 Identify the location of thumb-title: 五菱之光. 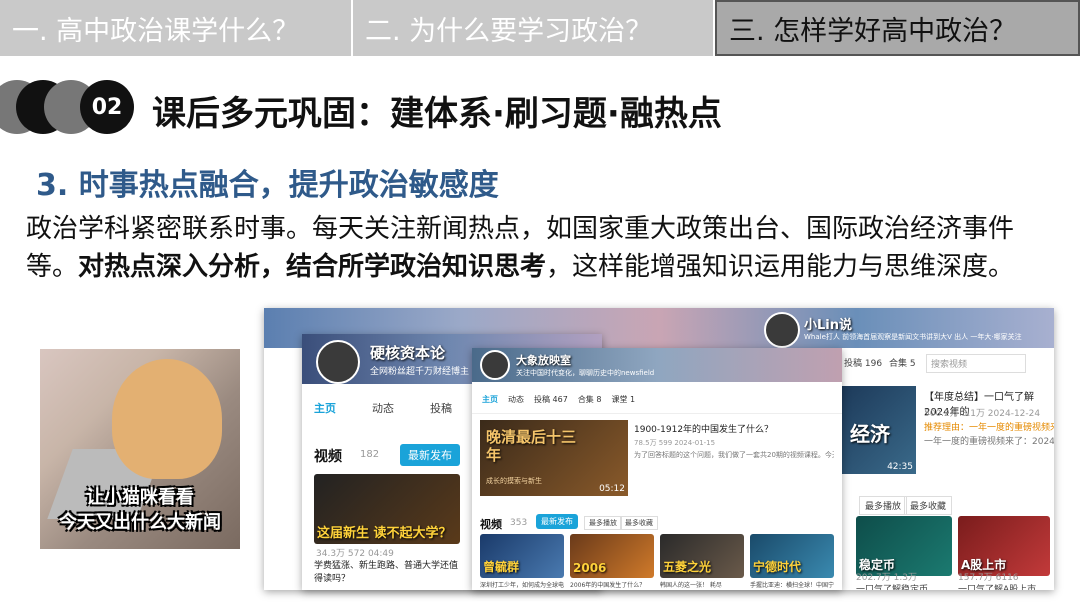
(687, 567).